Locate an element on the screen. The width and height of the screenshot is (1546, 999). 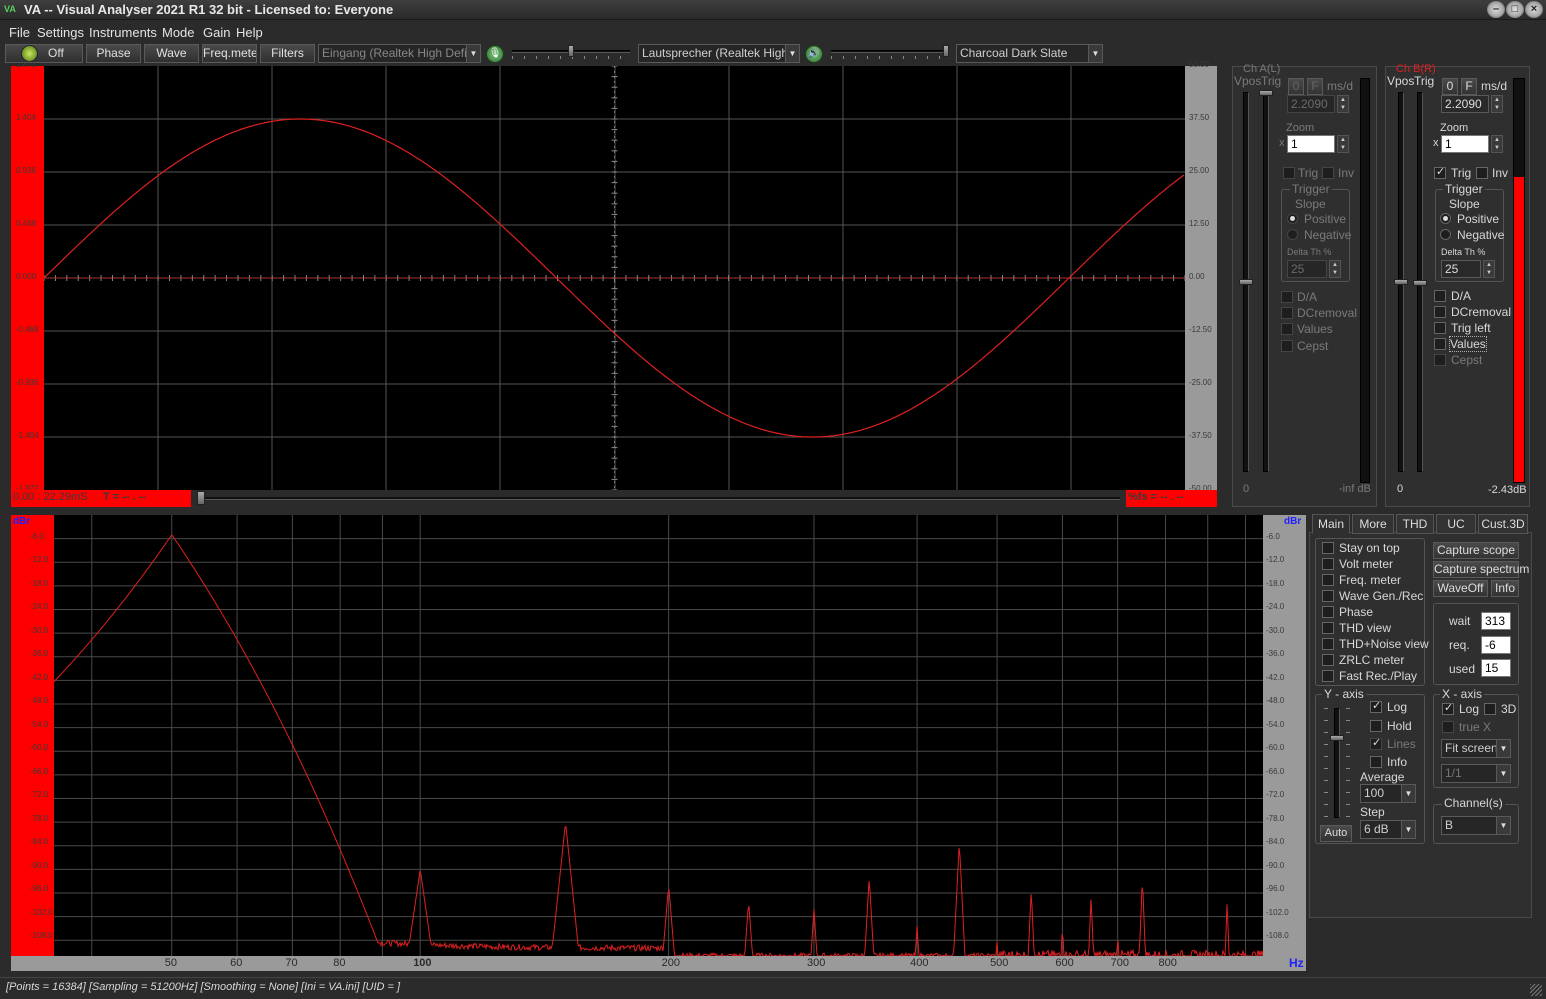
channel-b-dcremoval-checkbox is located at coordinates (1440, 312).